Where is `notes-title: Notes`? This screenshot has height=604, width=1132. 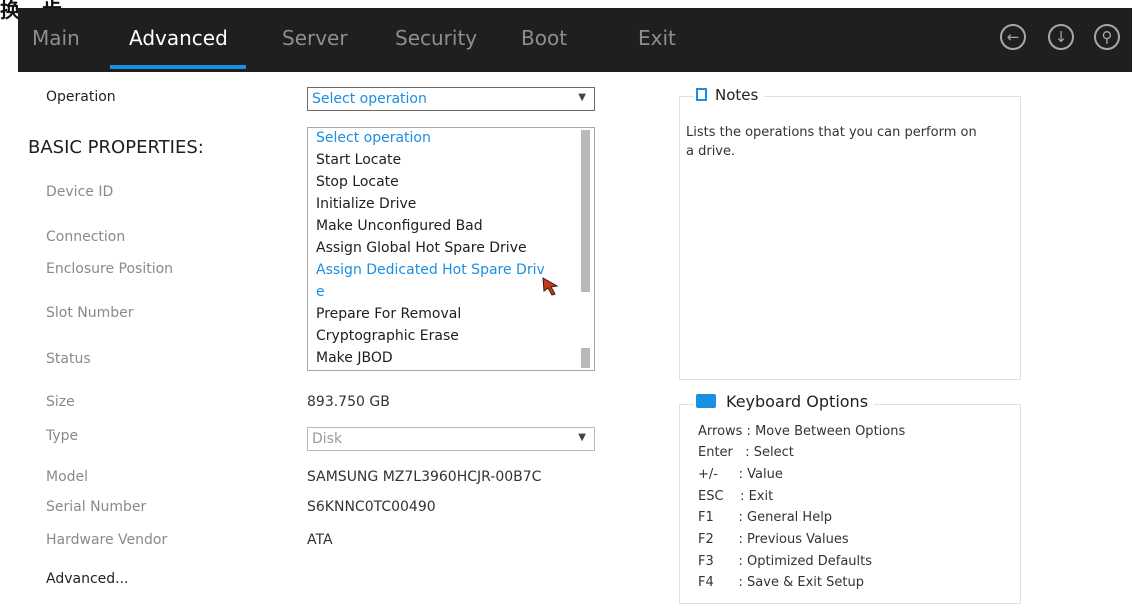
notes-title: Notes is located at coordinates (729, 95).